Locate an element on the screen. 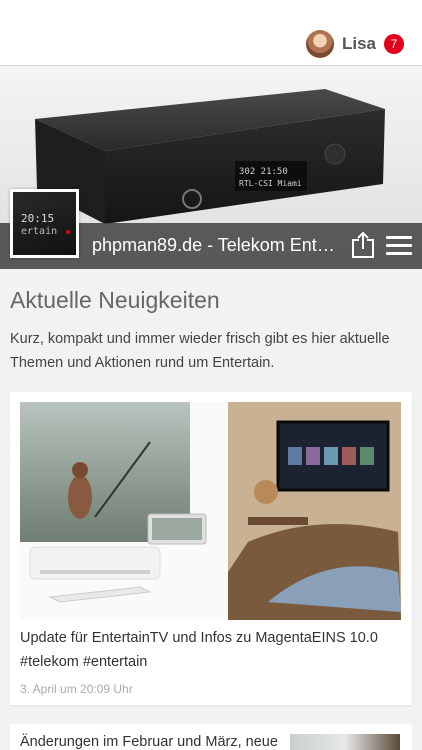 This screenshot has height=750, width=422. post-image-right is located at coordinates (314, 511).